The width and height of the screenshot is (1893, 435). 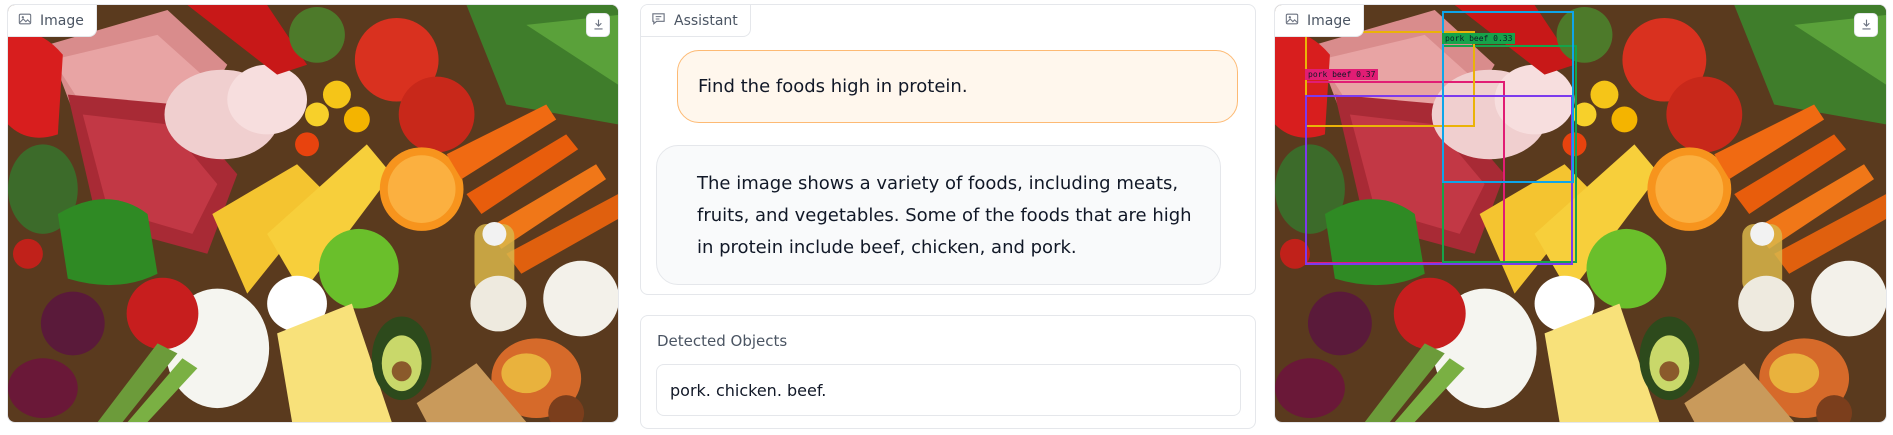 I want to click on detected-objects-value: pork. chicken. beef., so click(x=748, y=390).